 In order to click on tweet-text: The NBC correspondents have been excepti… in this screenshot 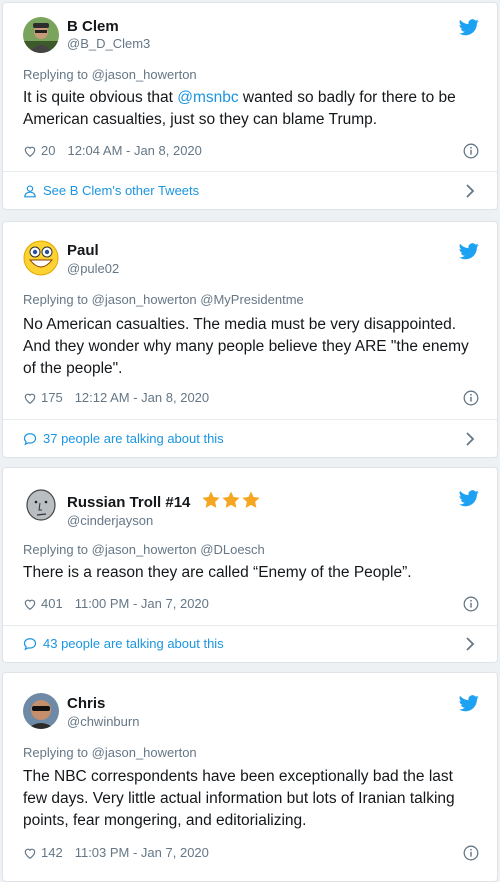, I will do `click(239, 798)`.